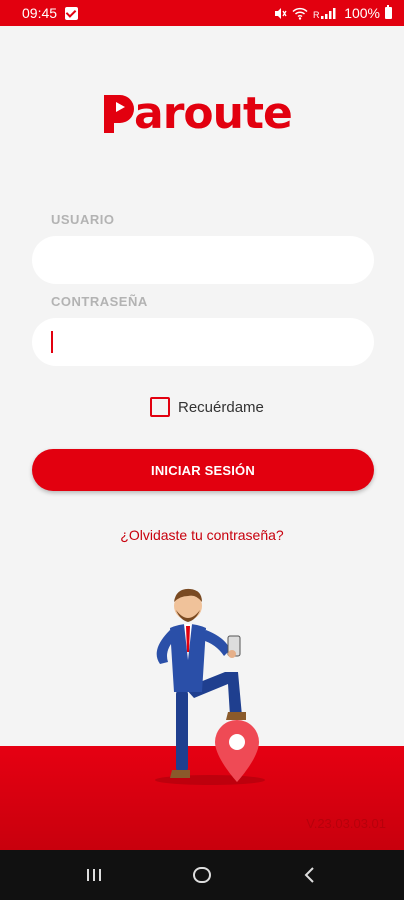 The height and width of the screenshot is (900, 404). Describe the element at coordinates (203, 470) in the screenshot. I see `login-button: INICIAR SESIÓN` at that location.